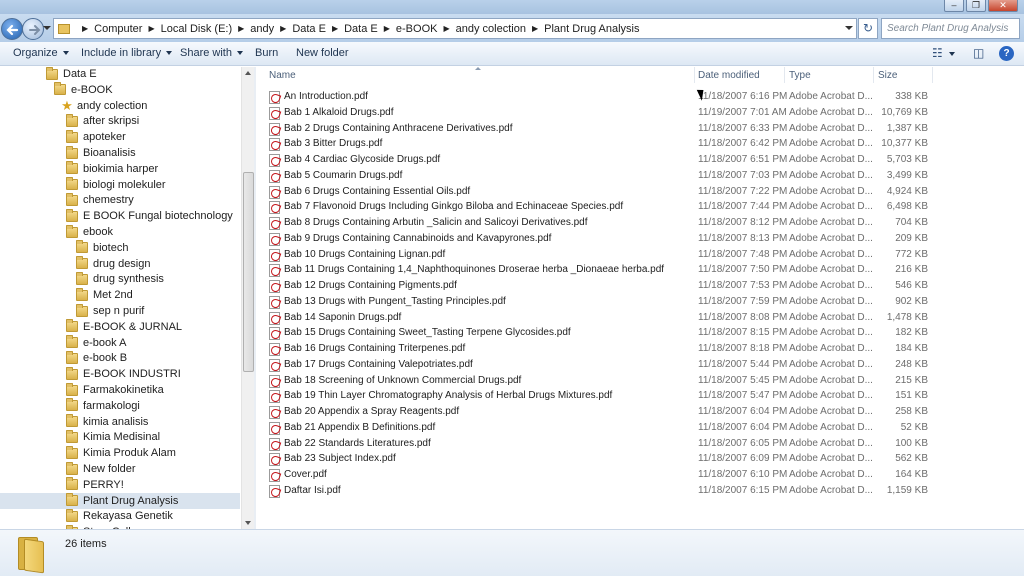 The image size is (1024, 576). I want to click on sidebar-item: Farmakokinetika, so click(115, 390).